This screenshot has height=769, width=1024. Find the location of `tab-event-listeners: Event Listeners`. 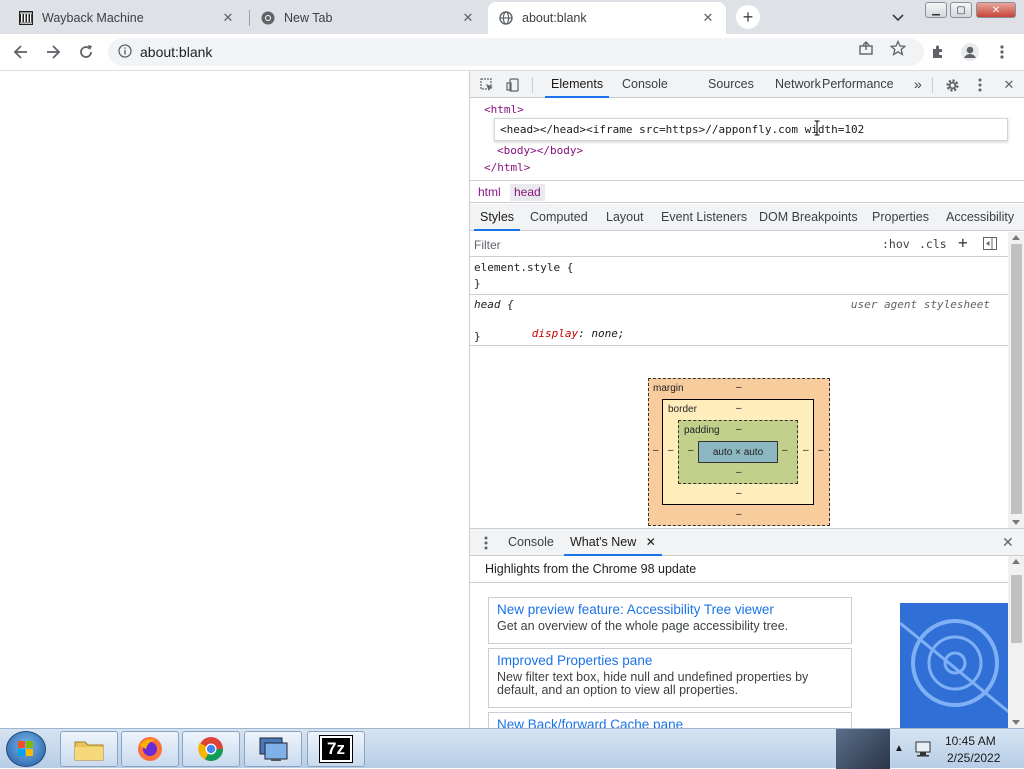

tab-event-listeners: Event Listeners is located at coordinates (704, 217).